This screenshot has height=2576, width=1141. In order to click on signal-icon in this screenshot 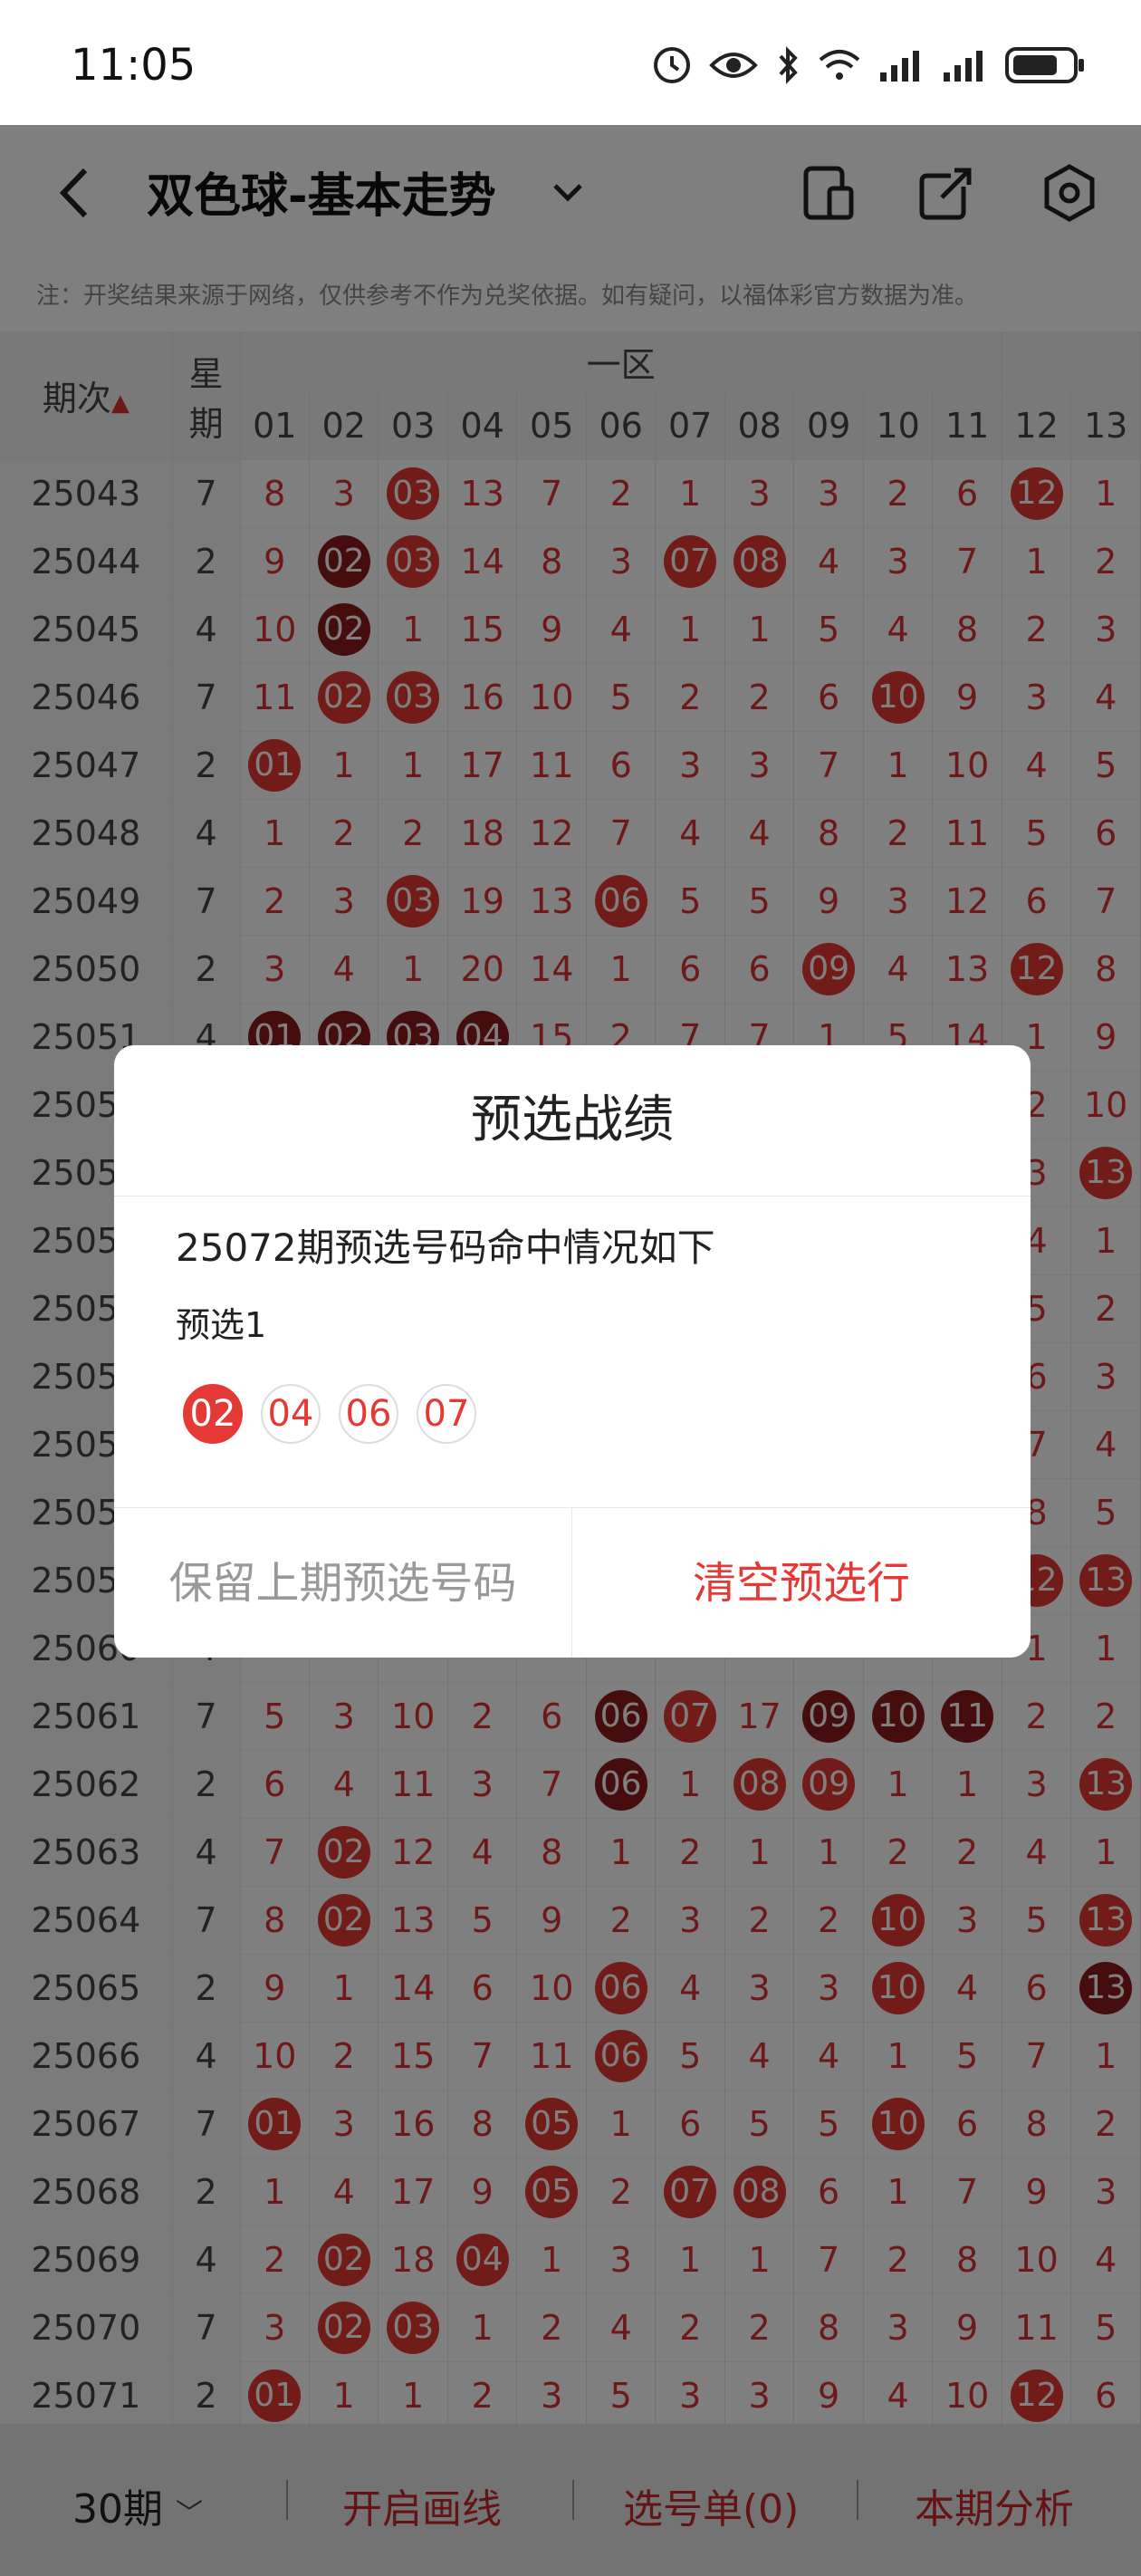, I will do `click(901, 67)`.